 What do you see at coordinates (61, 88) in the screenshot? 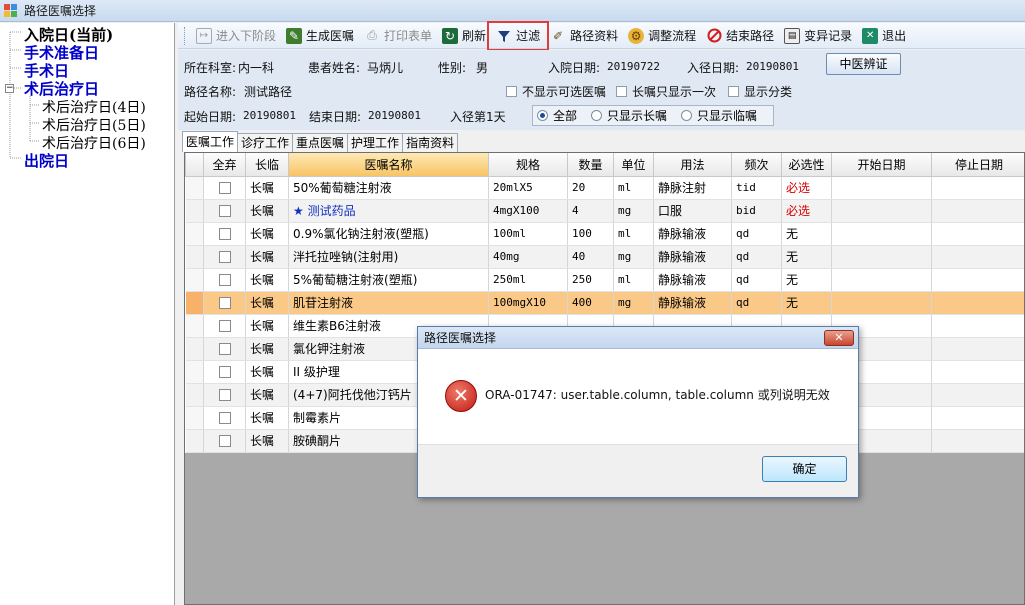
I see `tree-node-postop-treatment-day: 术后治疗日` at bounding box center [61, 88].